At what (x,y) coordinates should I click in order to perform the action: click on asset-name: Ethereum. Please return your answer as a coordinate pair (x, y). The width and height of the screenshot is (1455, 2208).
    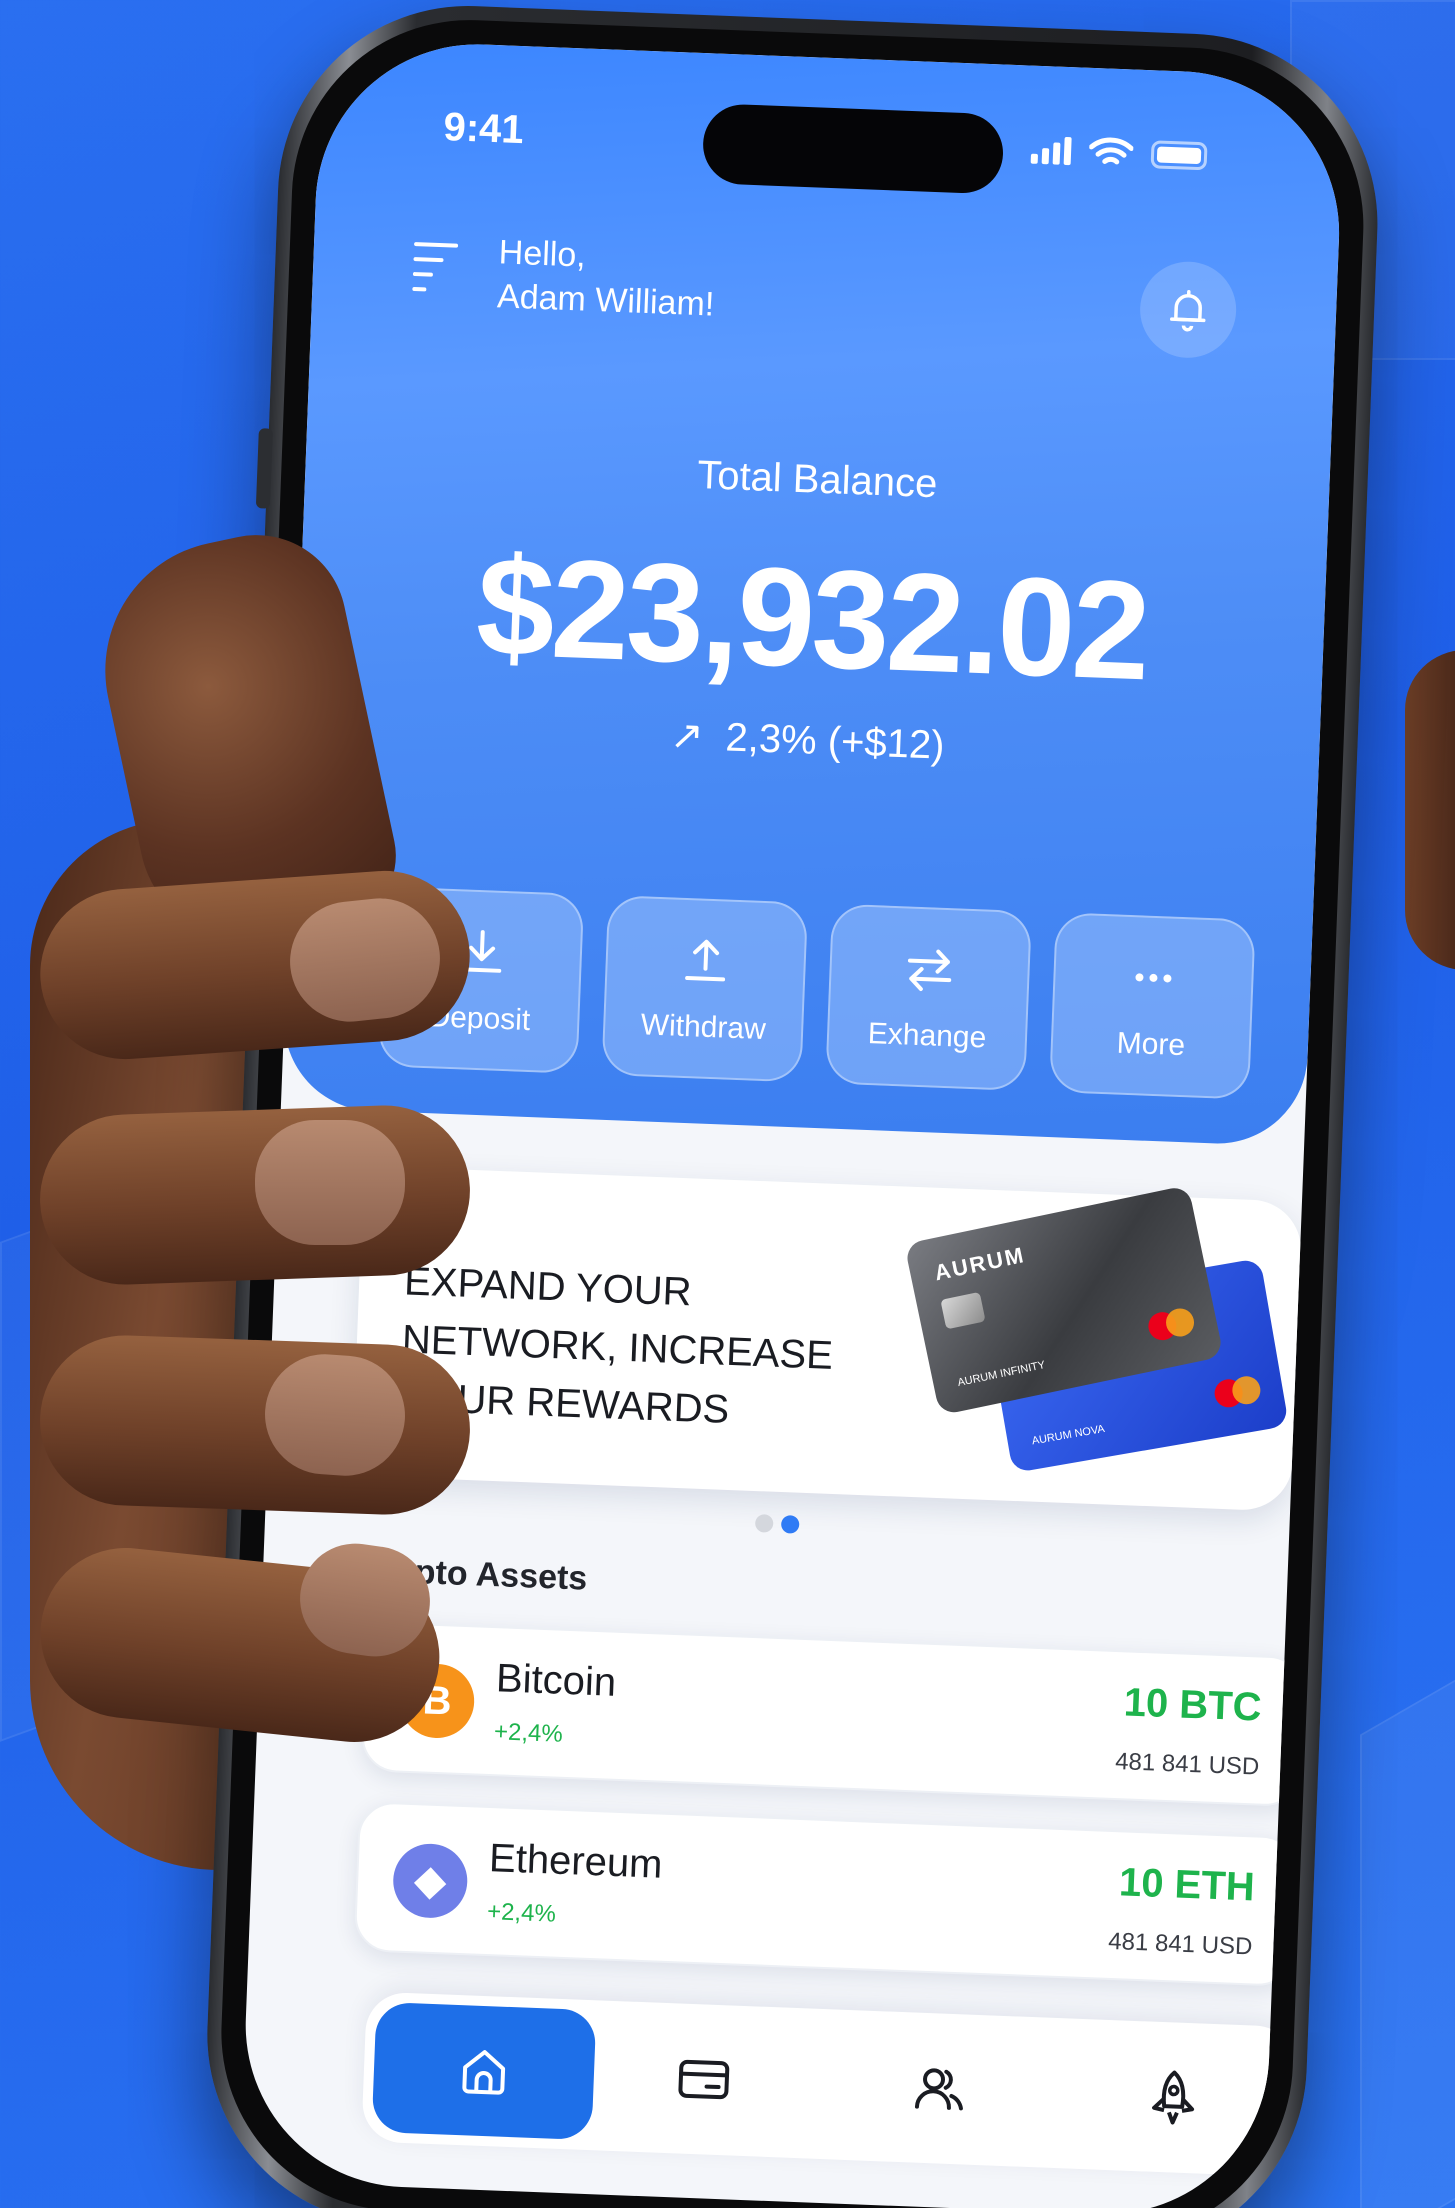
    Looking at the image, I should click on (576, 1861).